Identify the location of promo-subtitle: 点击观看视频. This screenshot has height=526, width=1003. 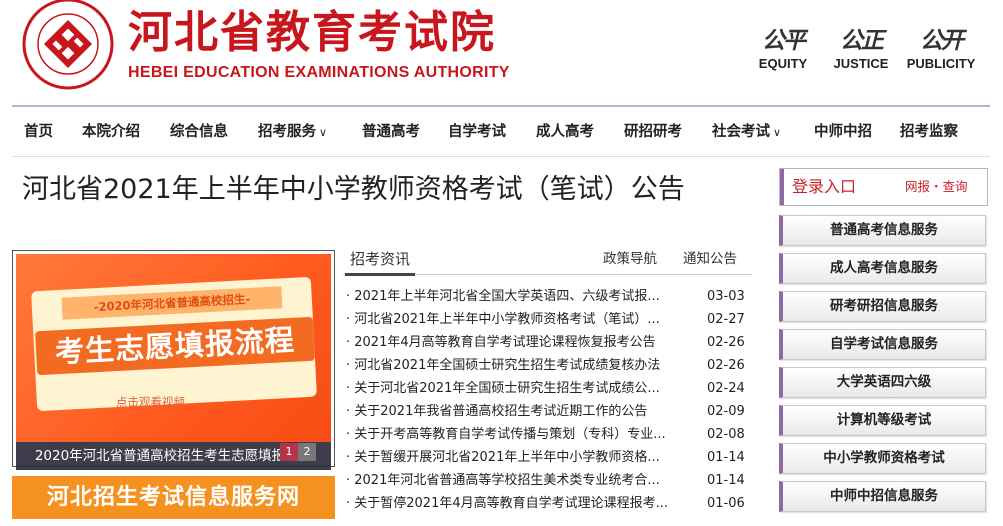
(150, 402).